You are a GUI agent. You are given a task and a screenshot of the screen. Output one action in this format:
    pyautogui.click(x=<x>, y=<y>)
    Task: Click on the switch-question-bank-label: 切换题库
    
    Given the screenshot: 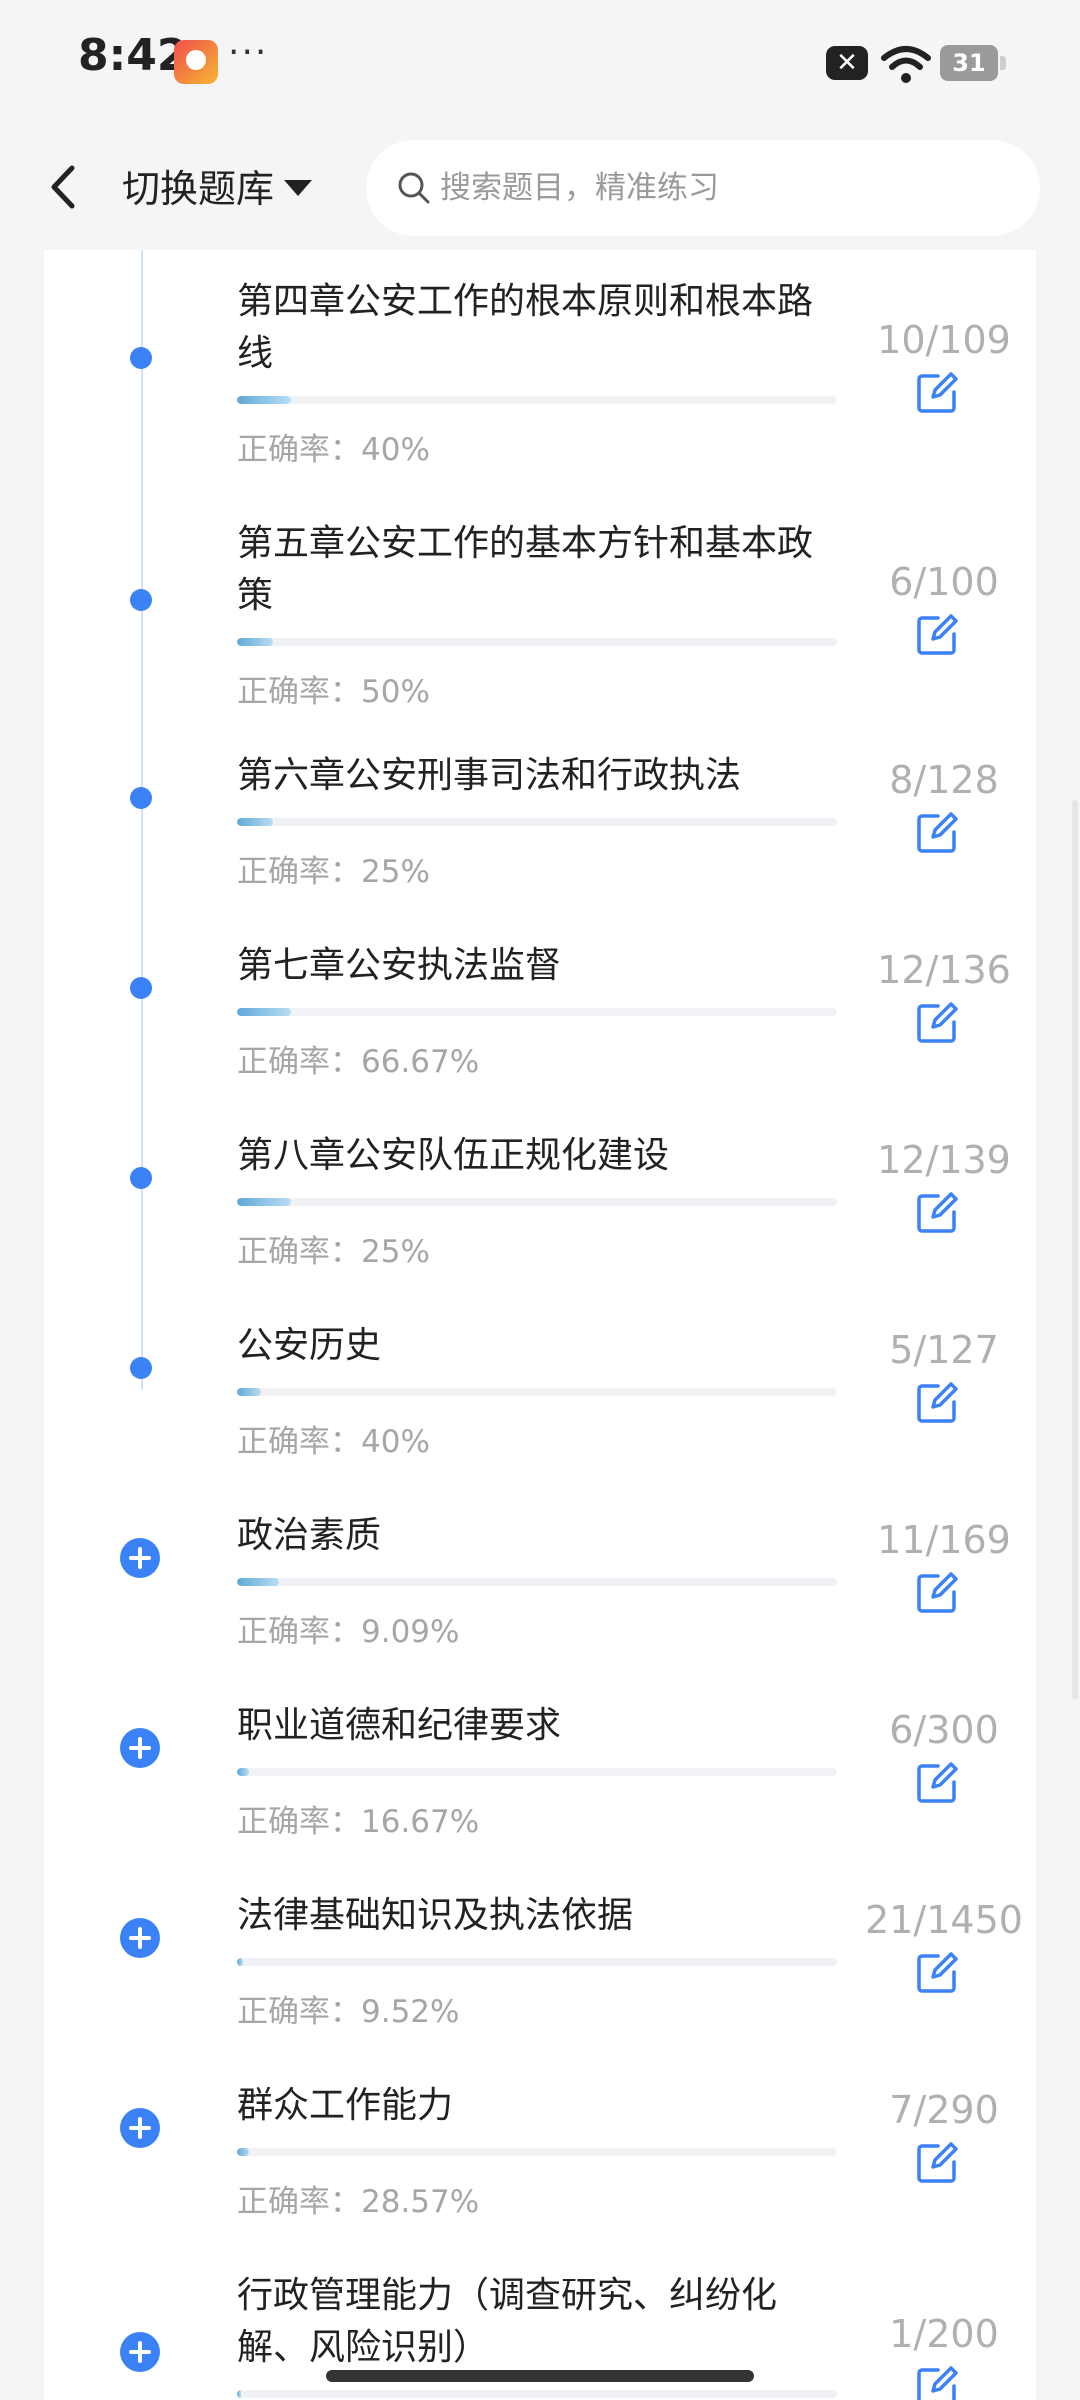 What is the action you would take?
    pyautogui.click(x=198, y=189)
    